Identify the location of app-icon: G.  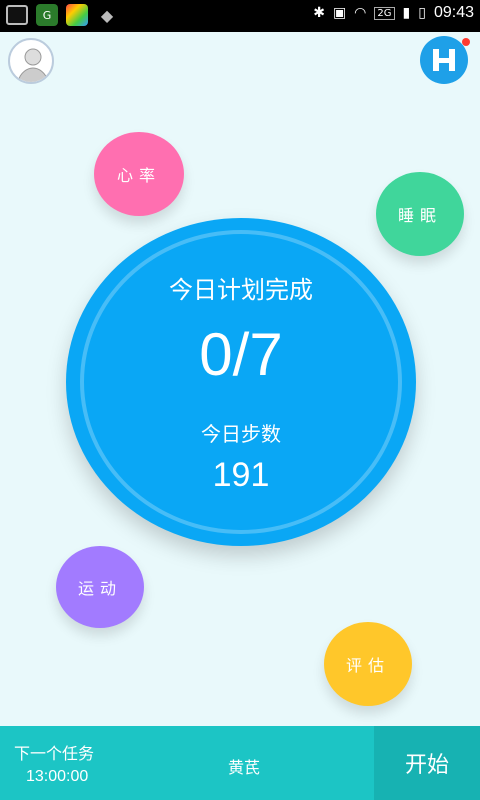
(47, 15).